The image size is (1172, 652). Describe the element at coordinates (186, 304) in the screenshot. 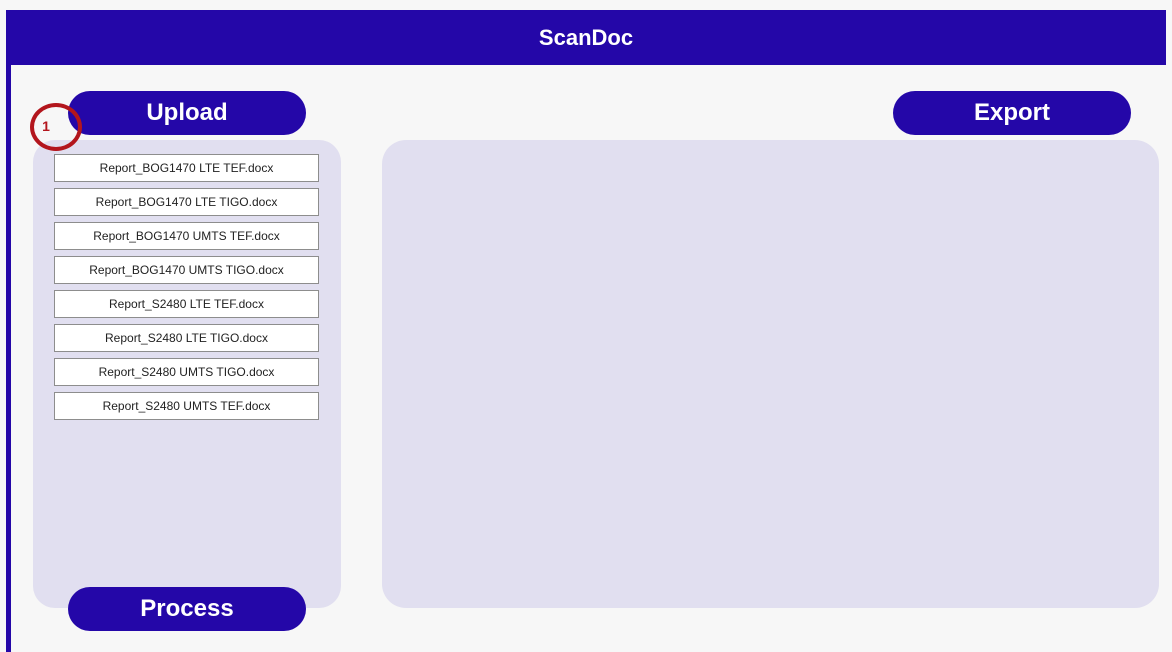

I see `file-item: Report_S2480 LTE TEF.docx` at that location.